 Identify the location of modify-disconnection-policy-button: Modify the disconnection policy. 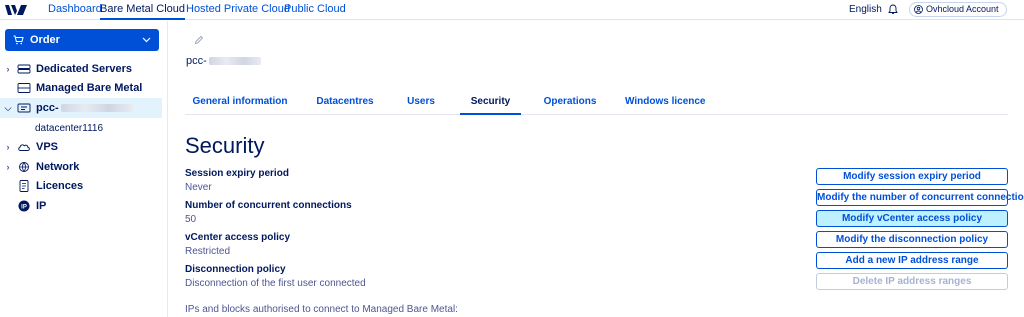
(912, 239).